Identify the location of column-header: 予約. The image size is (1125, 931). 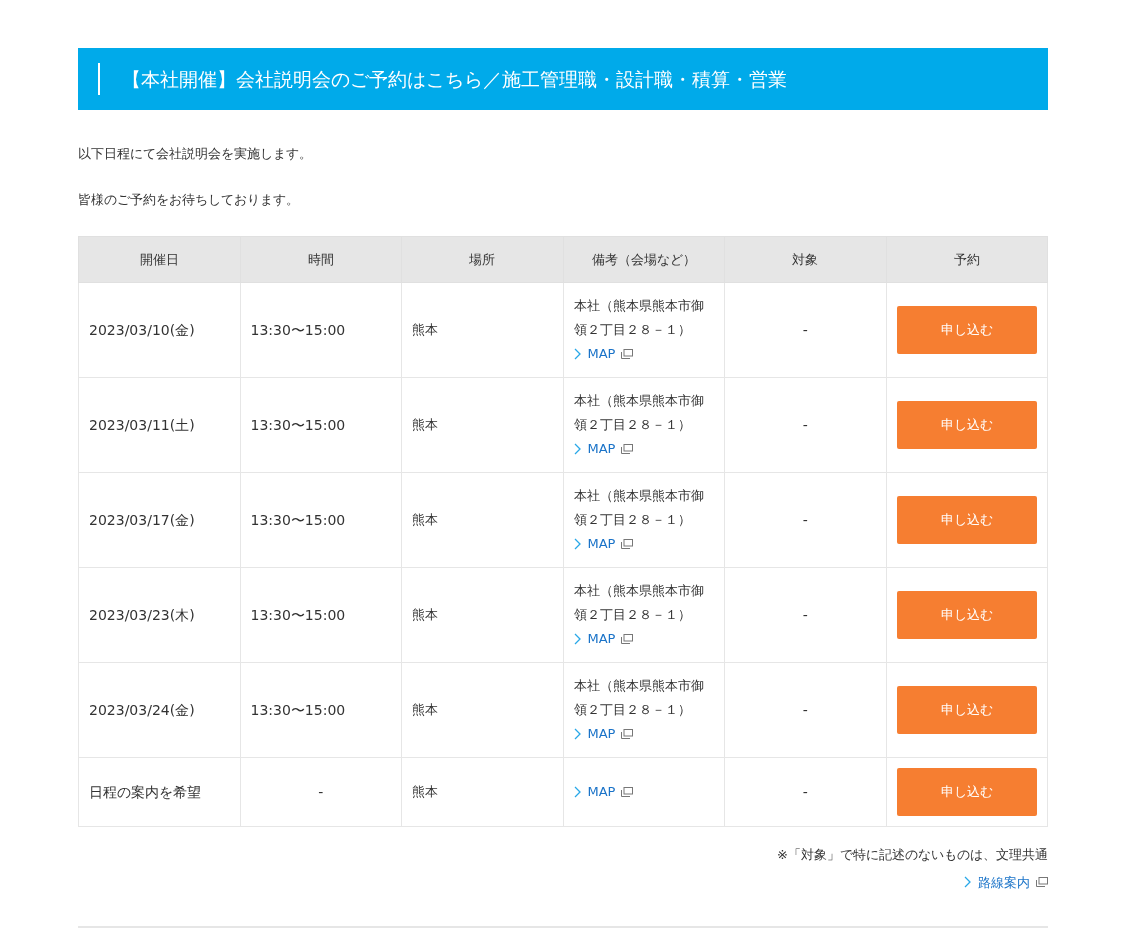
(967, 259).